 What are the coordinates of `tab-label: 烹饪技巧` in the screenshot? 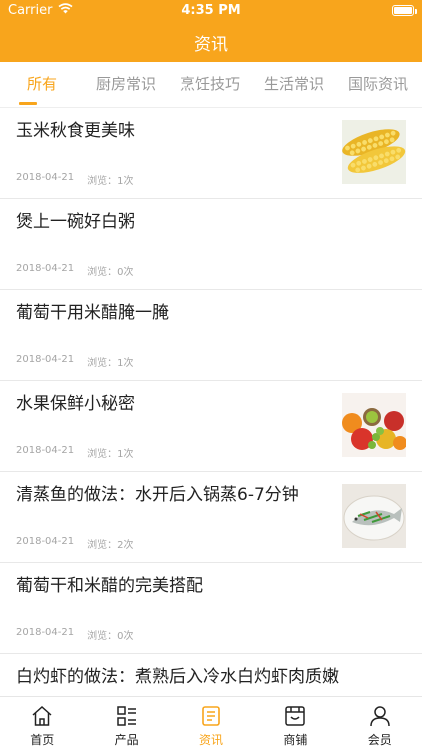 It's located at (209, 84).